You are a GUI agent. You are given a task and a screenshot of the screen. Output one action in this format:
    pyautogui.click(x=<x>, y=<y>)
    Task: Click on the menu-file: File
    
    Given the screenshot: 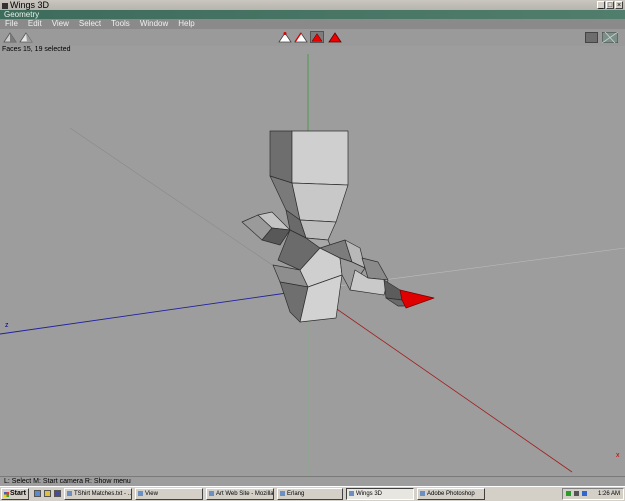 What is the action you would take?
    pyautogui.click(x=11, y=24)
    